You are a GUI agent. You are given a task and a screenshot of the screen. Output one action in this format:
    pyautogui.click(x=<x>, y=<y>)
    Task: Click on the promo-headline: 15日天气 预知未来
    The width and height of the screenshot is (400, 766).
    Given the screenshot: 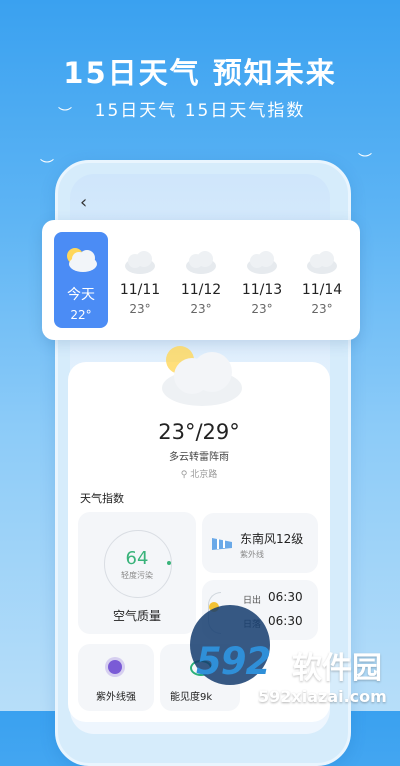 What is the action you would take?
    pyautogui.click(x=200, y=73)
    